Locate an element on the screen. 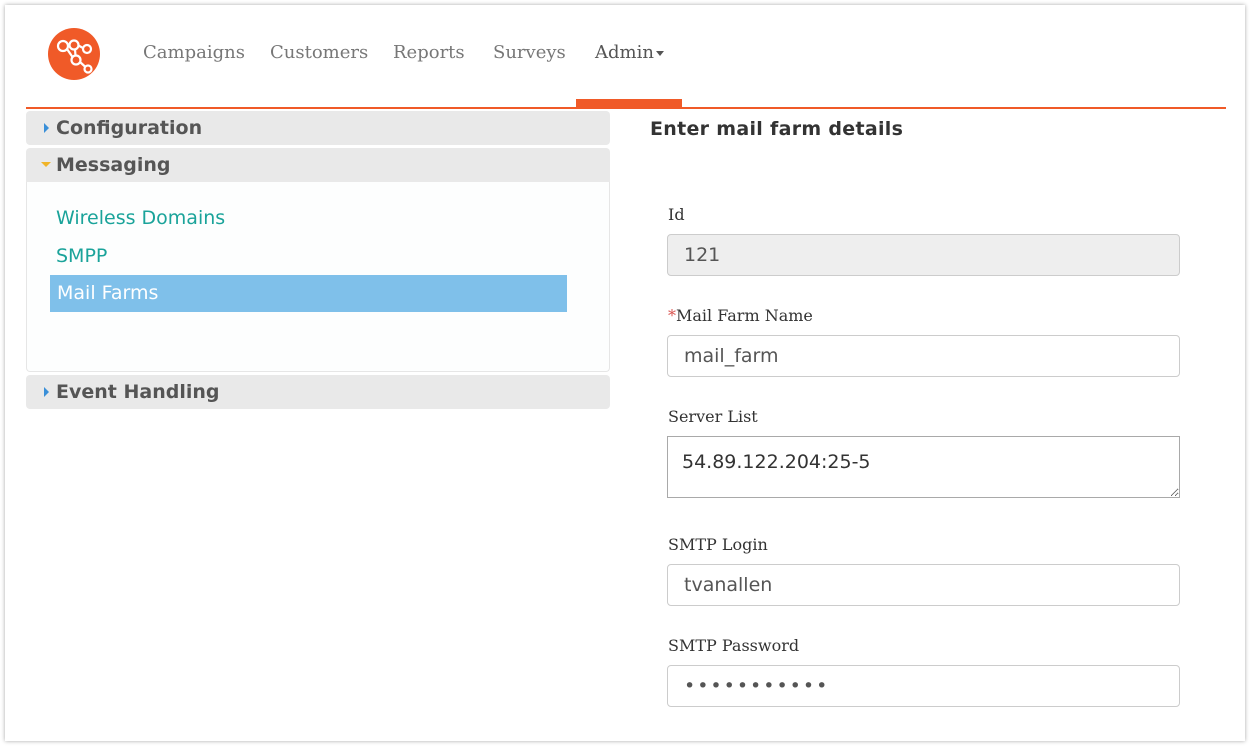  mail-farm-name-label: *Mail Farm Name is located at coordinates (740, 315).